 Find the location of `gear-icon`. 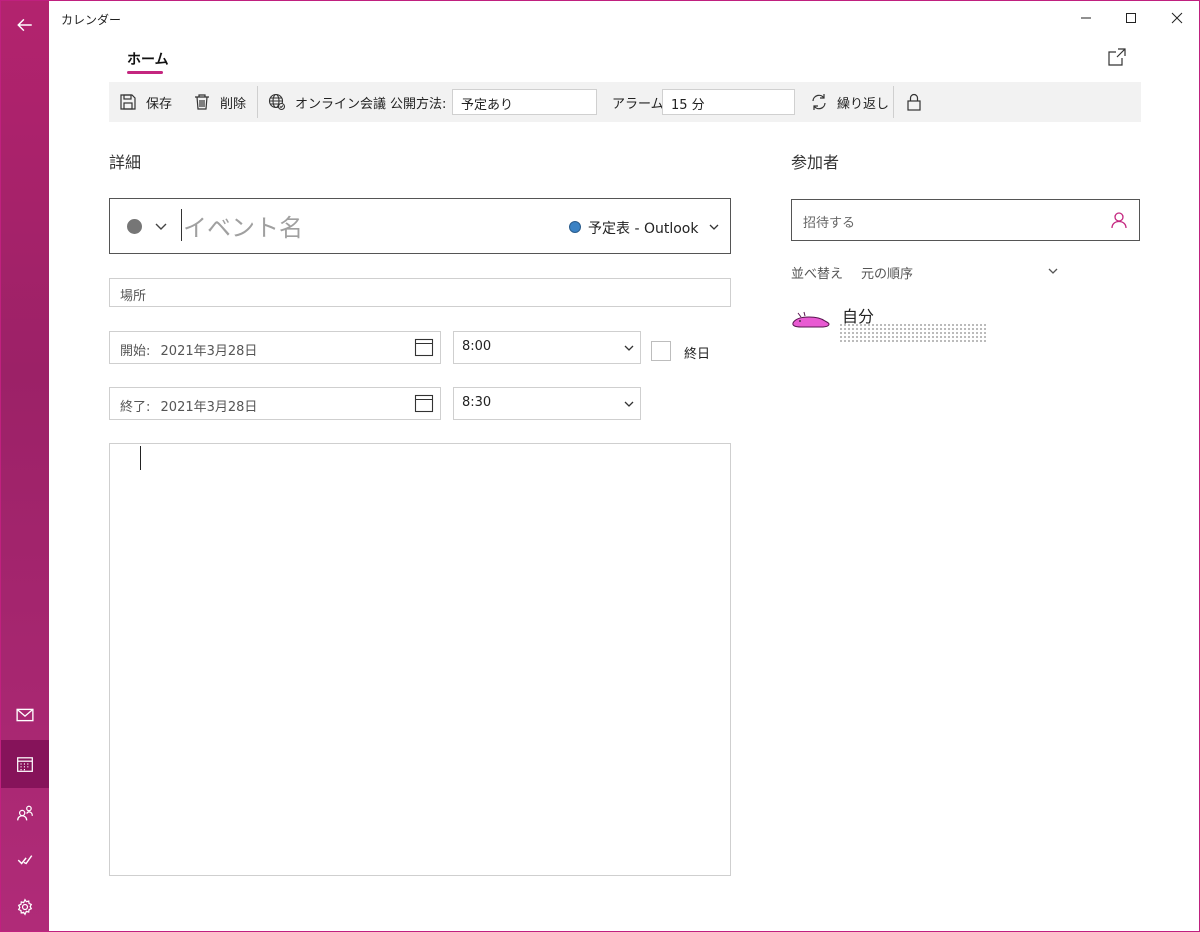

gear-icon is located at coordinates (25, 907).